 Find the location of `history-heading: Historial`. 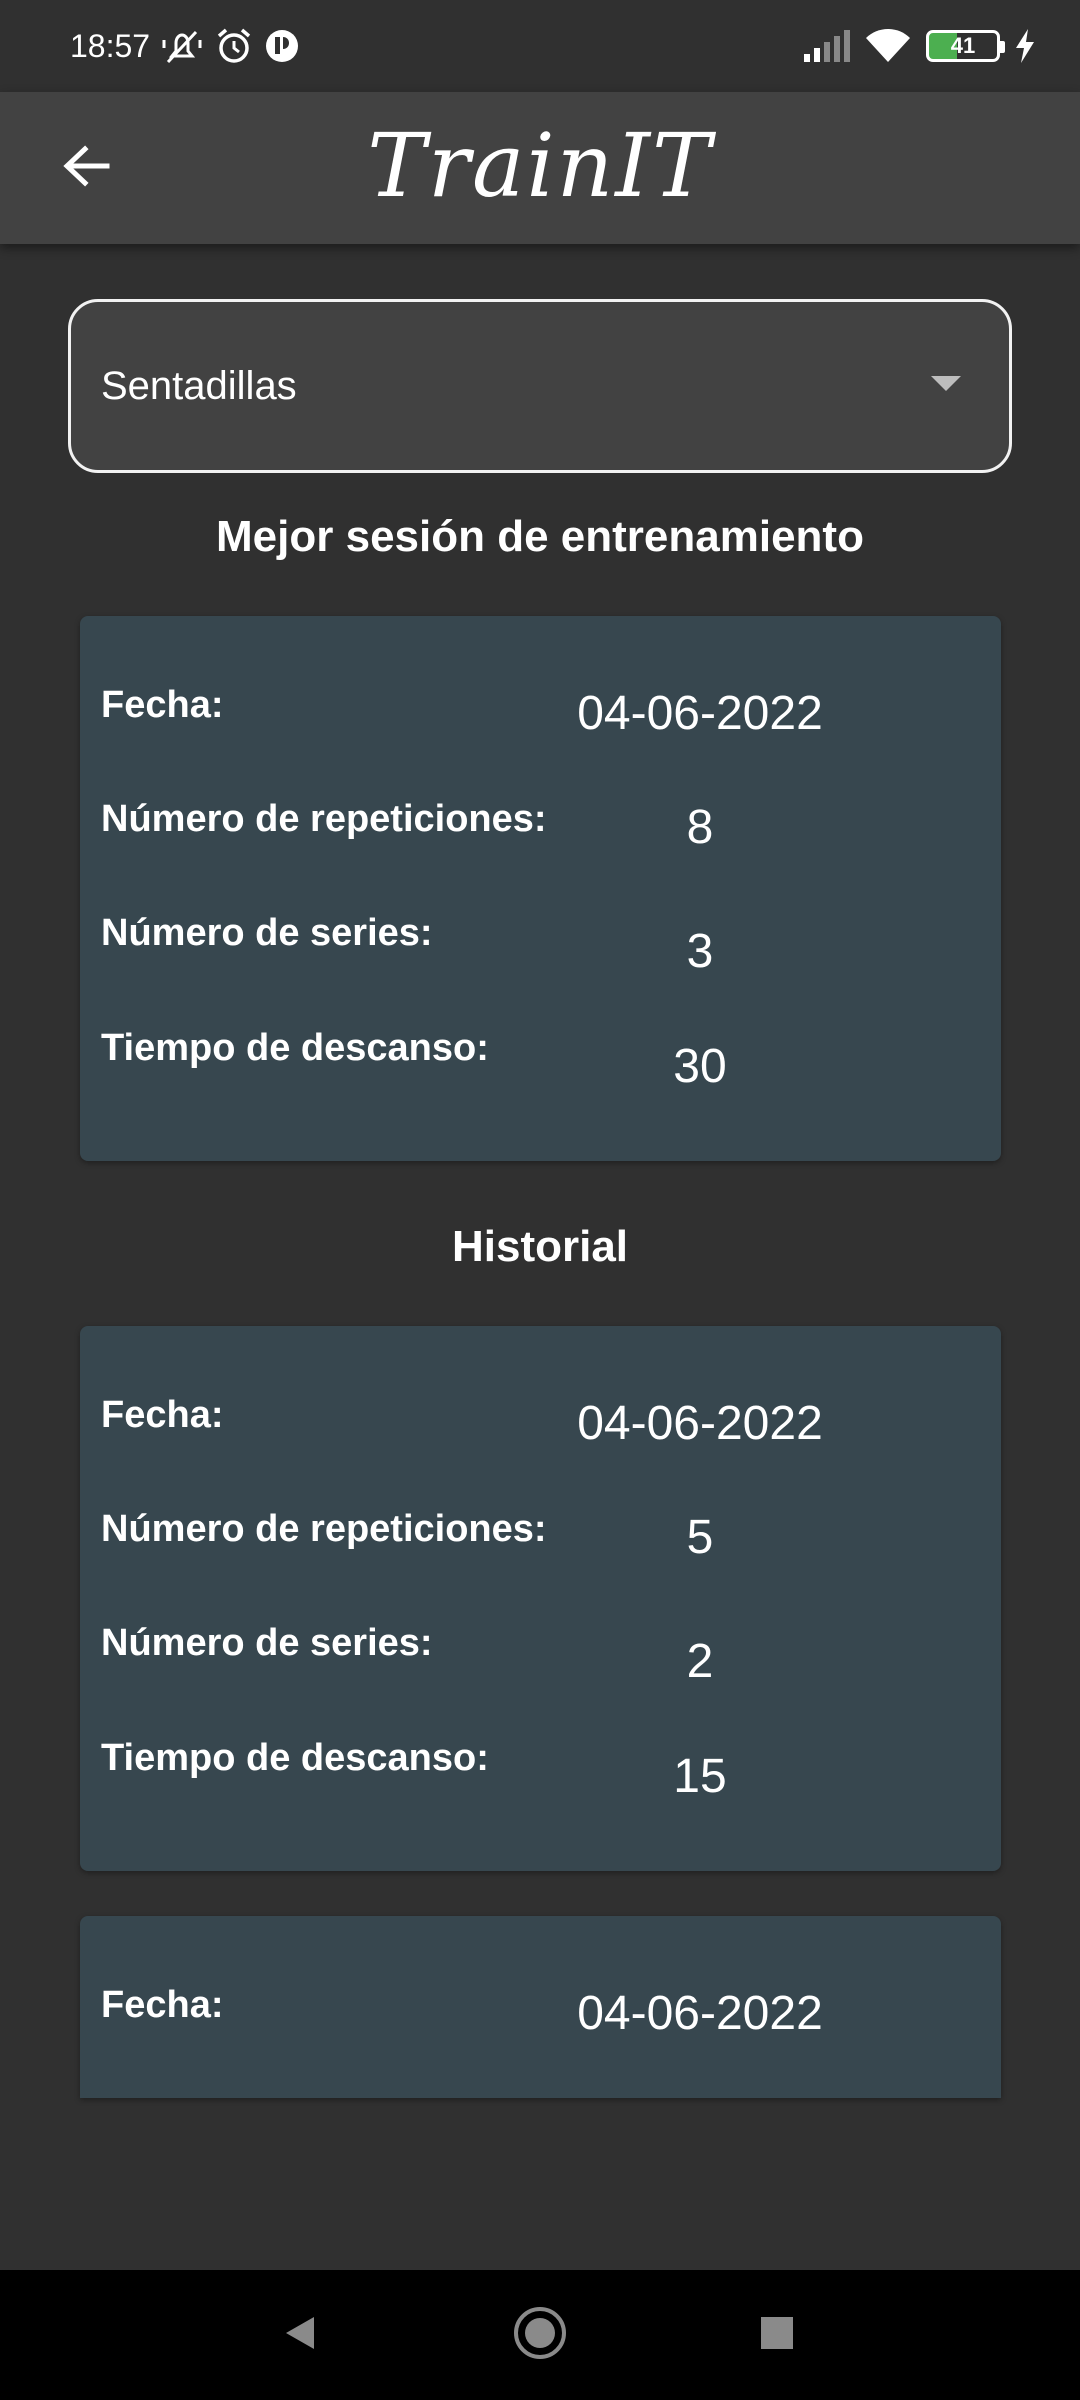

history-heading: Historial is located at coordinates (540, 1246).